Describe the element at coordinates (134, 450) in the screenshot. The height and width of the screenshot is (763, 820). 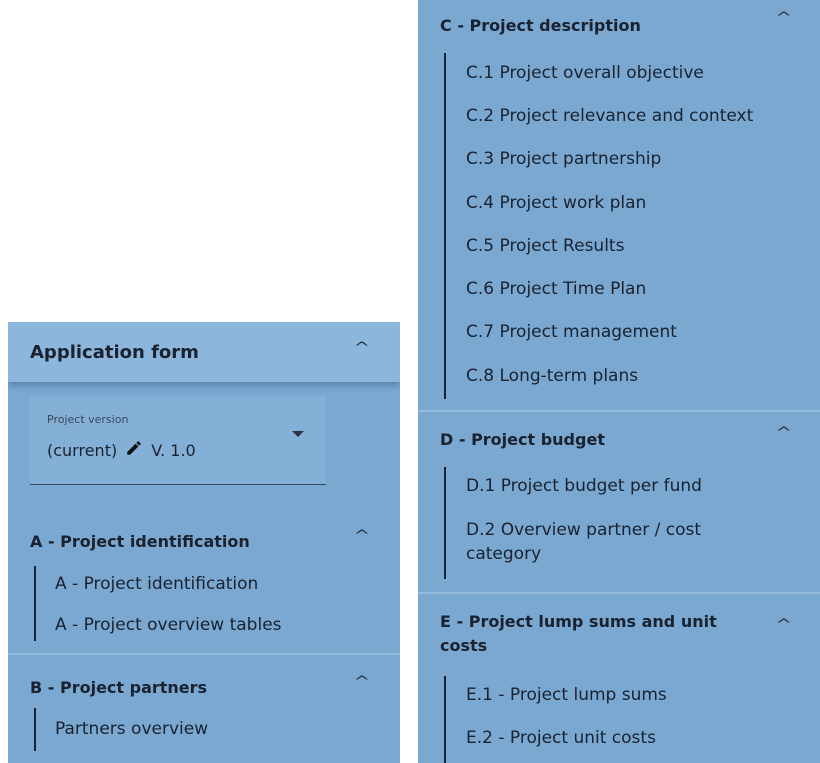
I see `pencil-icon` at that location.